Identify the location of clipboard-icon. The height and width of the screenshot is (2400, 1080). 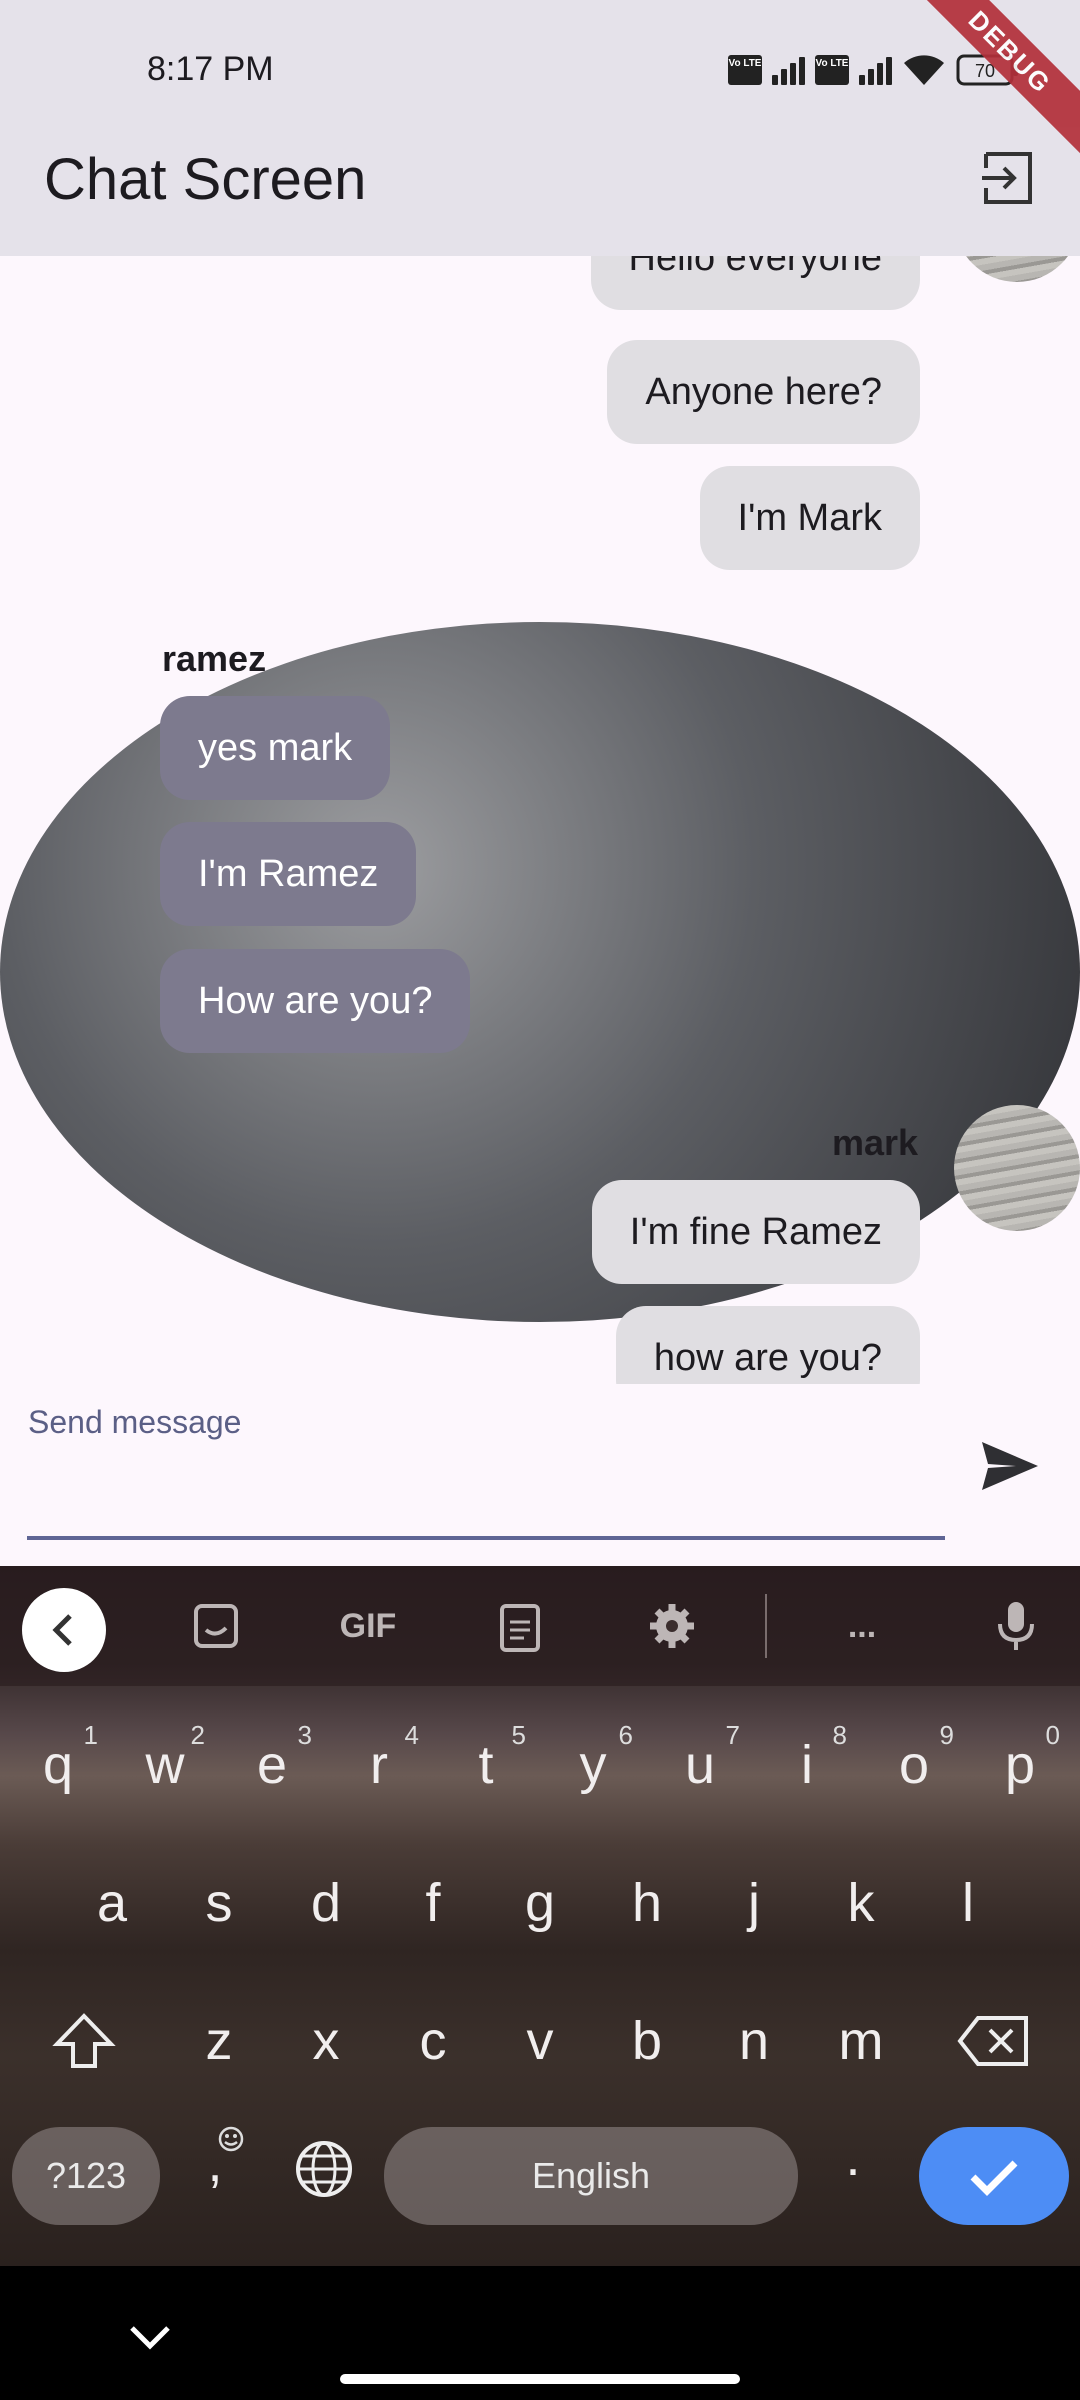
(520, 1628).